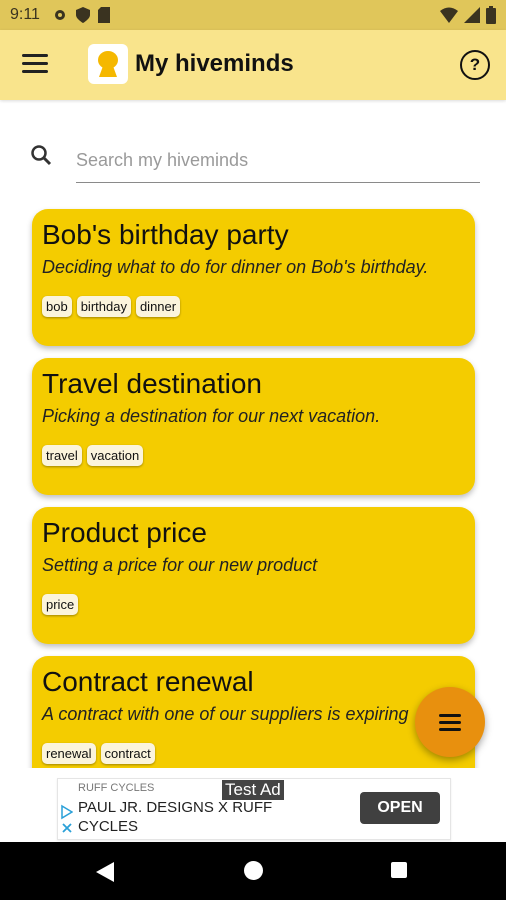  What do you see at coordinates (59, 15) in the screenshot?
I see `settings-status-icon` at bounding box center [59, 15].